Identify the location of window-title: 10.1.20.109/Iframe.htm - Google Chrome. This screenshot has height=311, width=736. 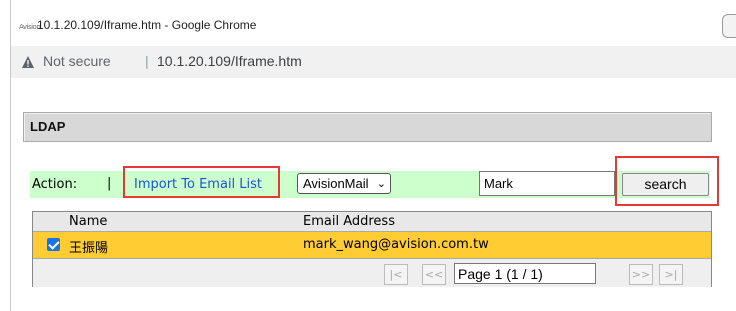
(147, 25).